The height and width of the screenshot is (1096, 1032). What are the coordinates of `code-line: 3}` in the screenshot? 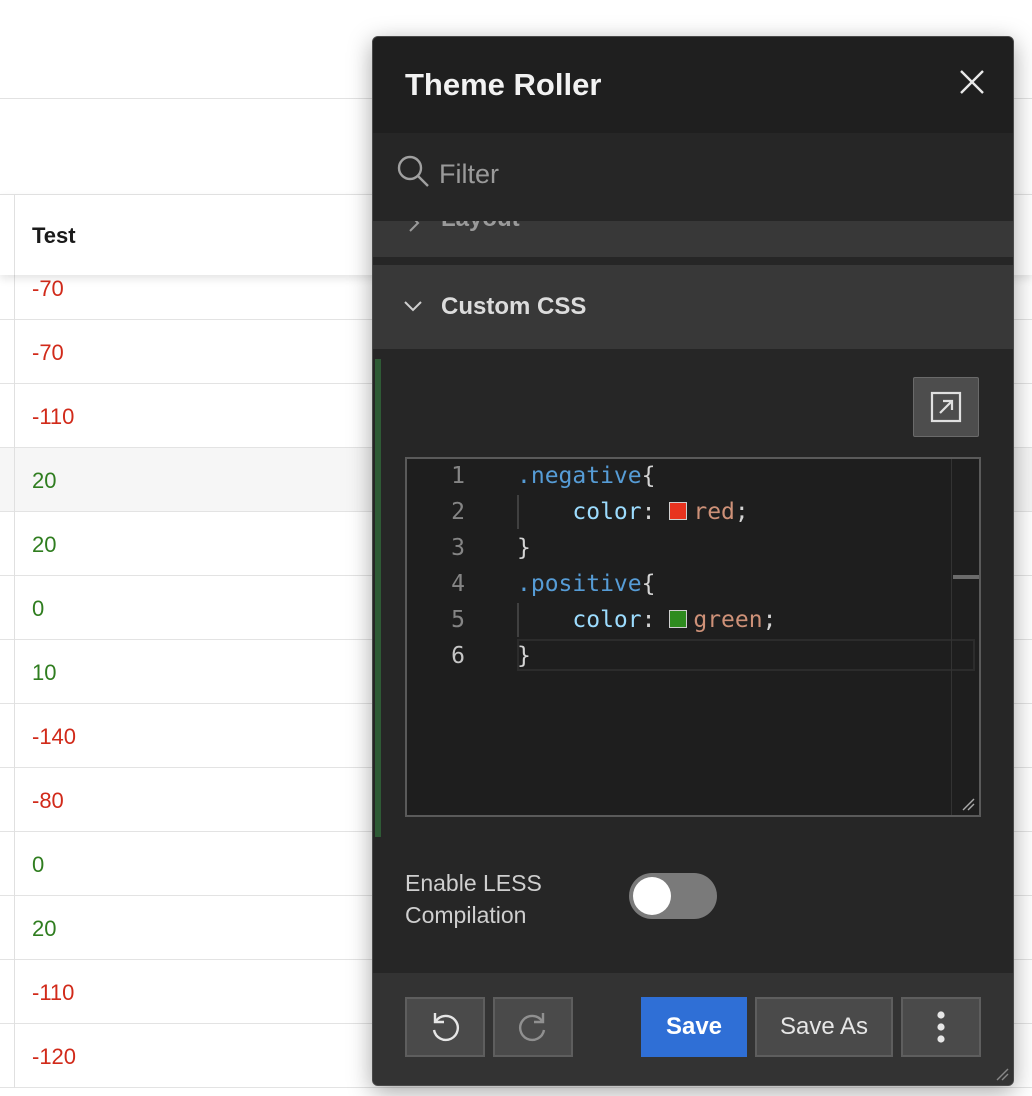 It's located at (679, 553).